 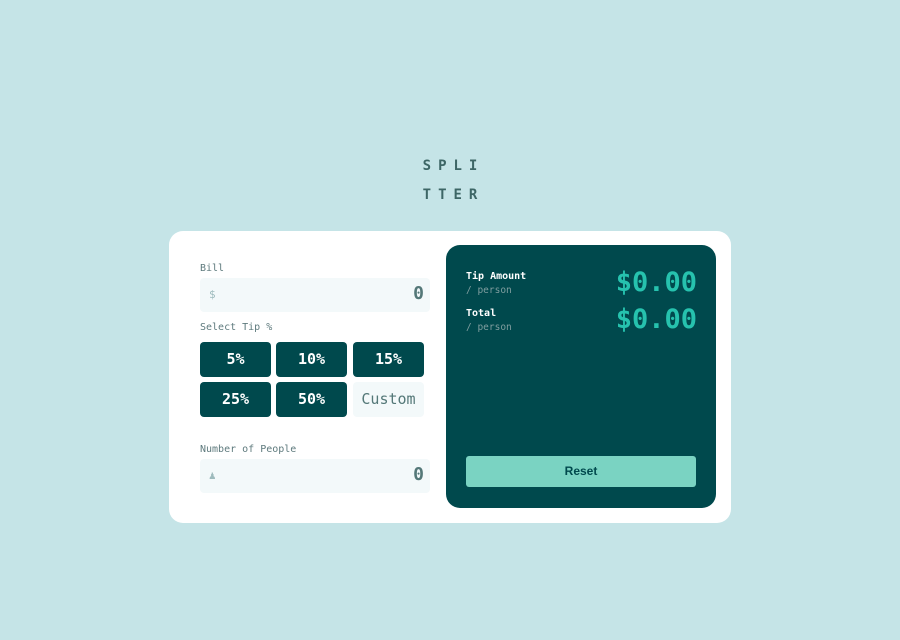 I want to click on tip-button-5: 5%, so click(x=235, y=359).